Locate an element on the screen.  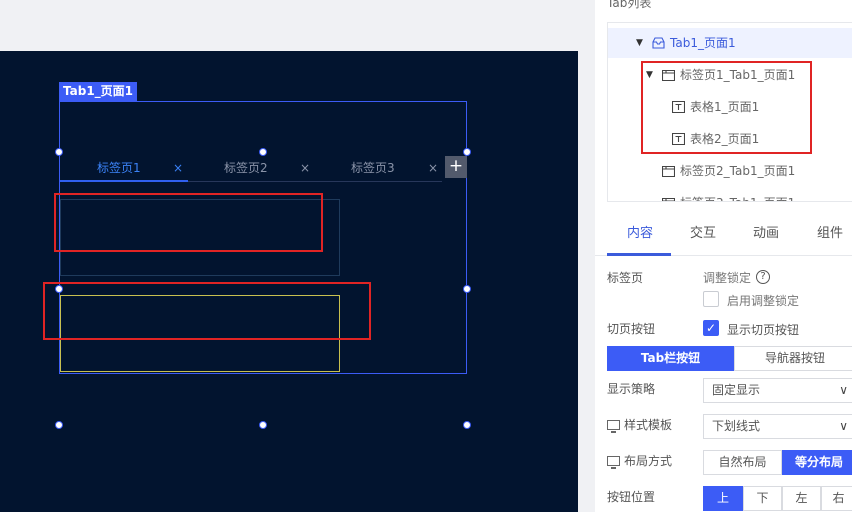
enable-adjust-lock-label: 启用调整锁定 is located at coordinates (763, 300).